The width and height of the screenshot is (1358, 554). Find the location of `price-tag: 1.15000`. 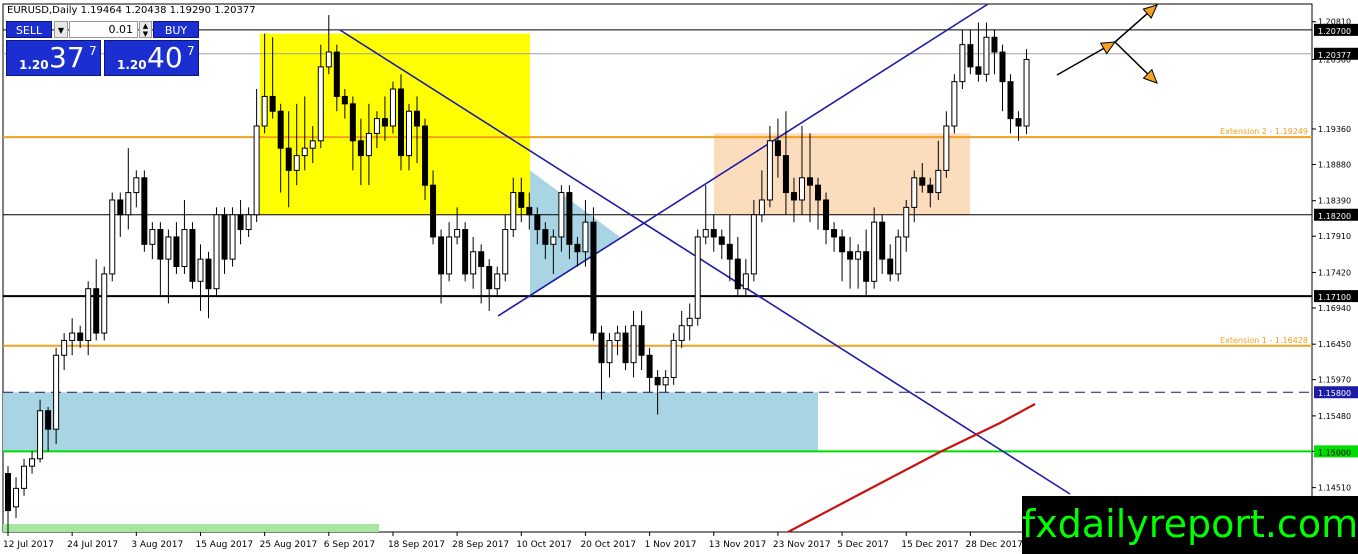

price-tag: 1.15000 is located at coordinates (1336, 451).